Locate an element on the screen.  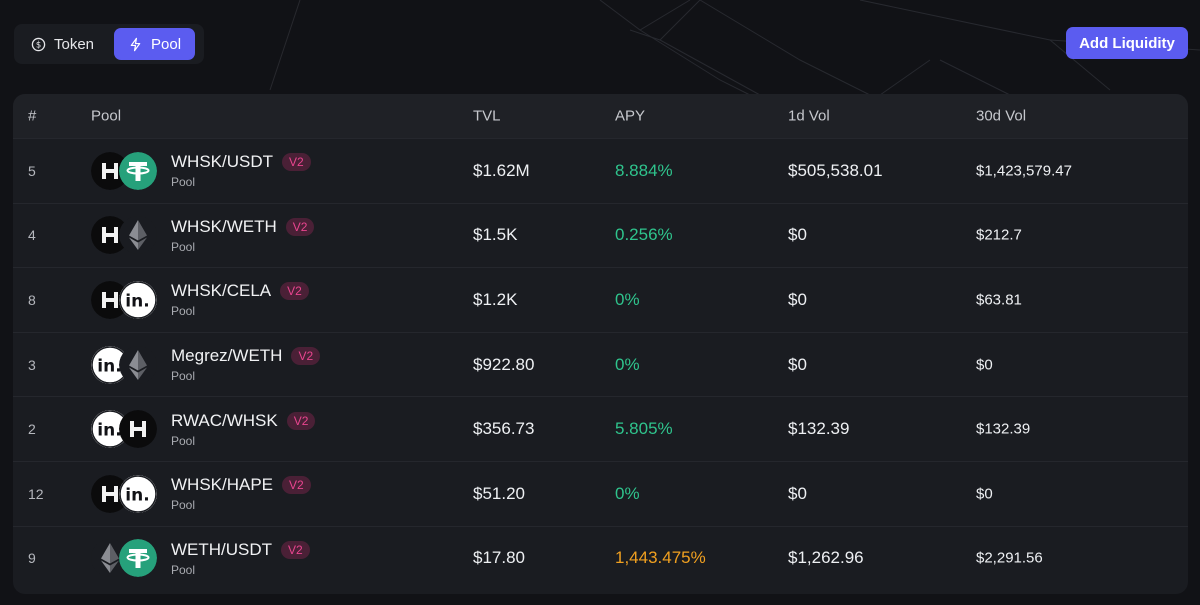
pool-cell: WHSK/USDT V2 Pool is located at coordinates (201, 171).